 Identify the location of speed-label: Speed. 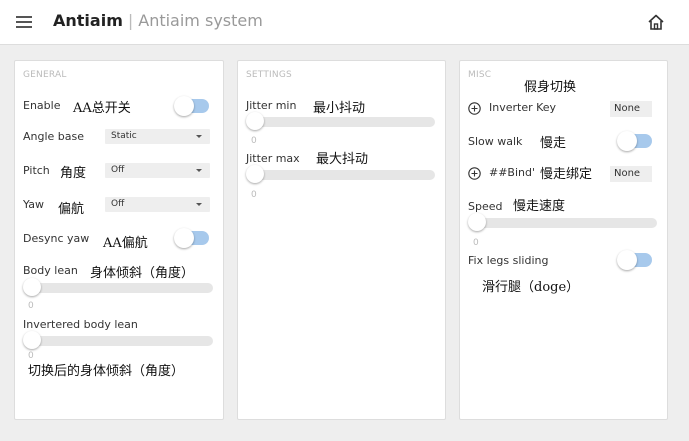
(485, 206).